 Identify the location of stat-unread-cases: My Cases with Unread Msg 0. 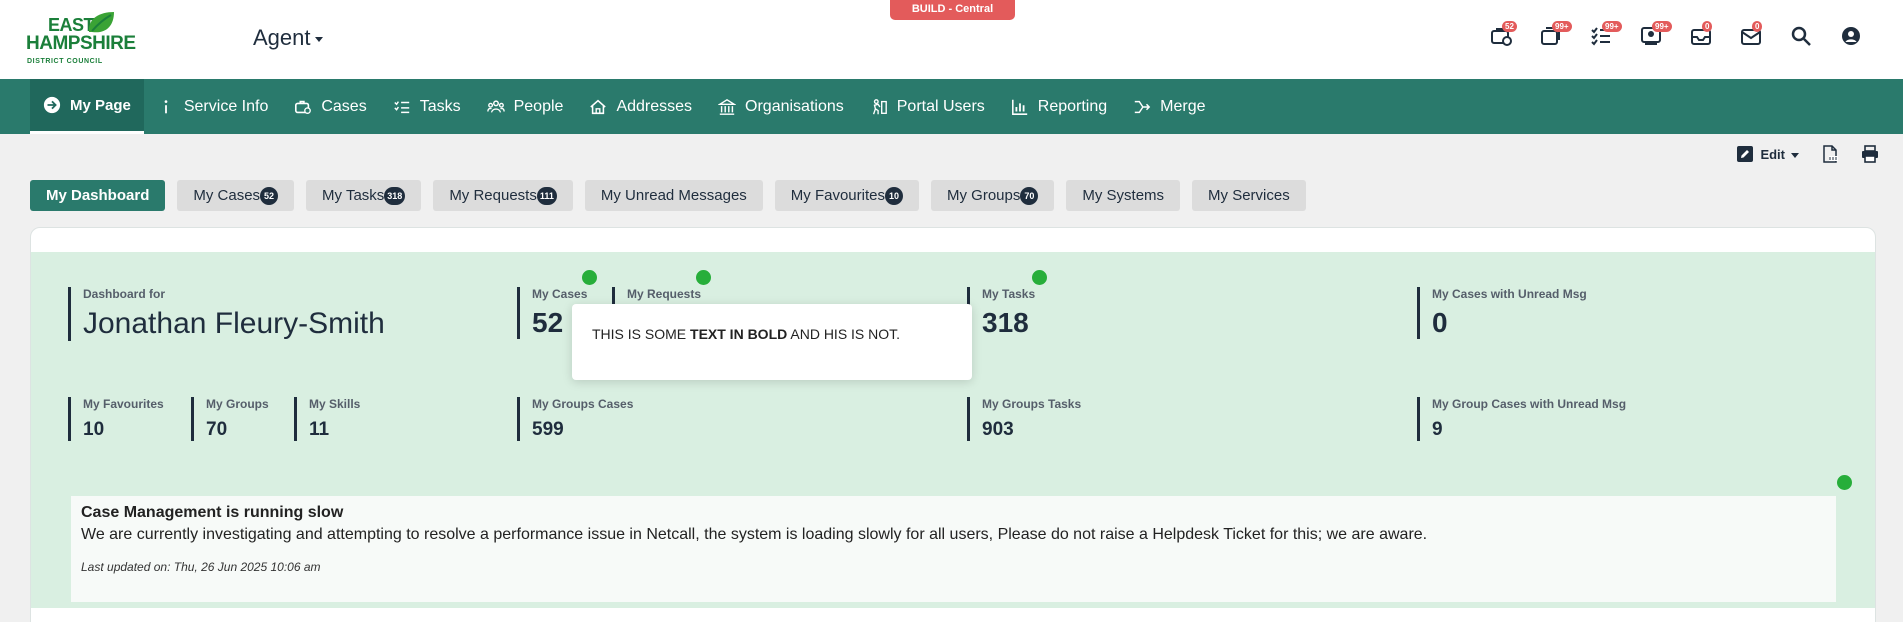
(1502, 313).